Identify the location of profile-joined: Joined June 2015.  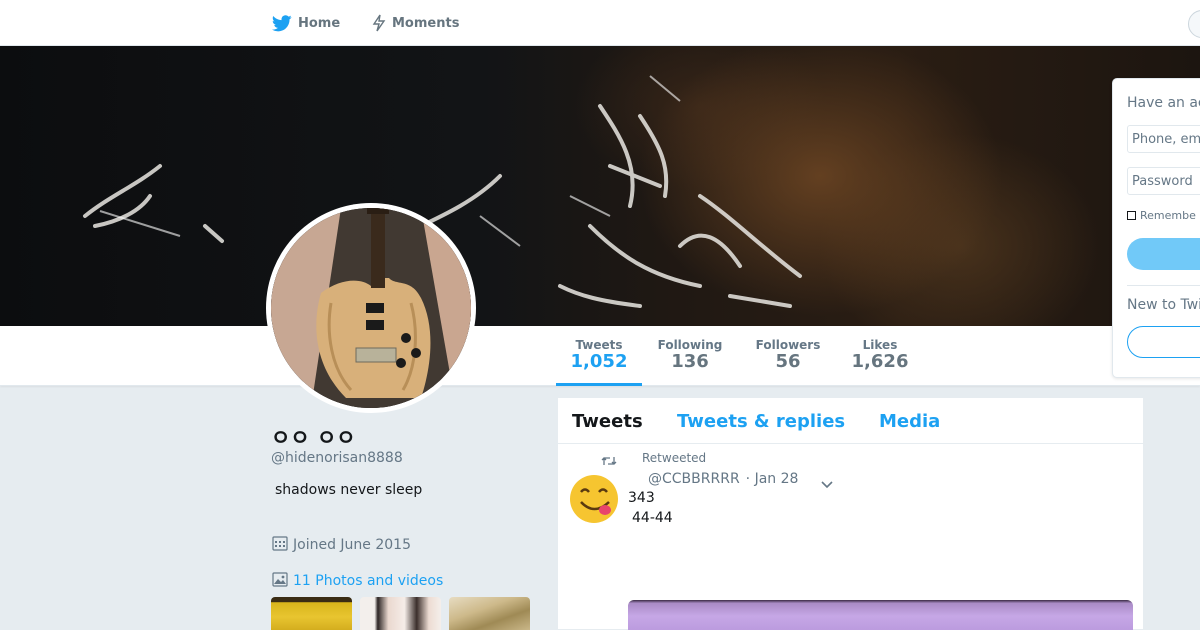
(341, 545).